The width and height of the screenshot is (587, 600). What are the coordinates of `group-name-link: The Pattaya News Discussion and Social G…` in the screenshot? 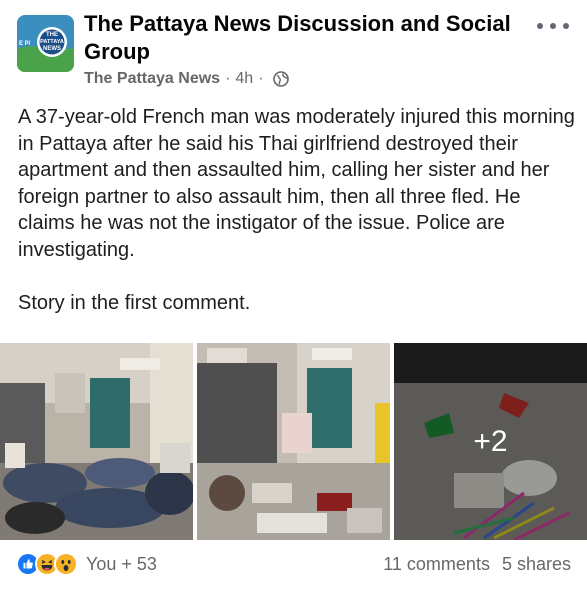 It's located at (304, 38).